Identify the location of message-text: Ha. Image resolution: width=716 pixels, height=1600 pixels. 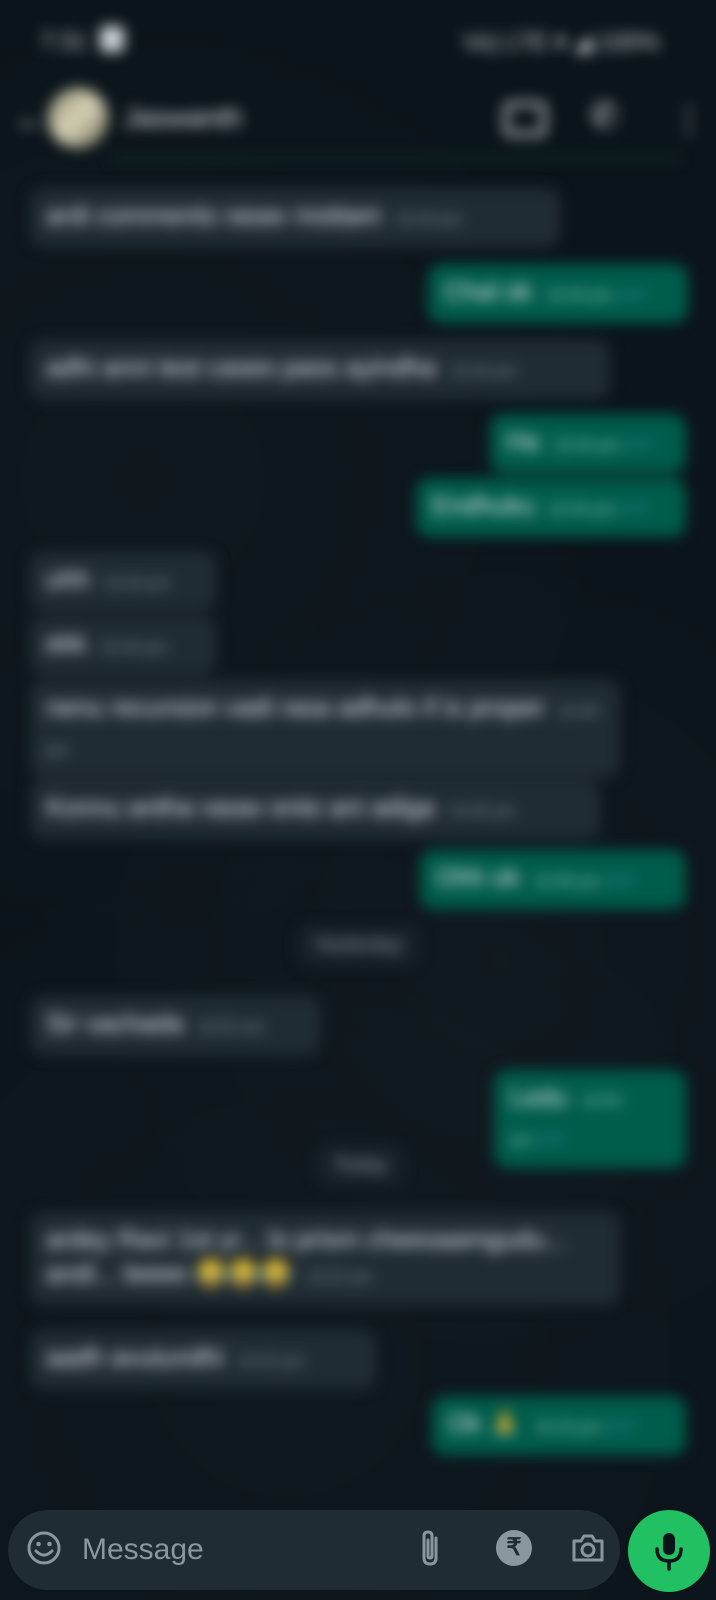
(523, 441).